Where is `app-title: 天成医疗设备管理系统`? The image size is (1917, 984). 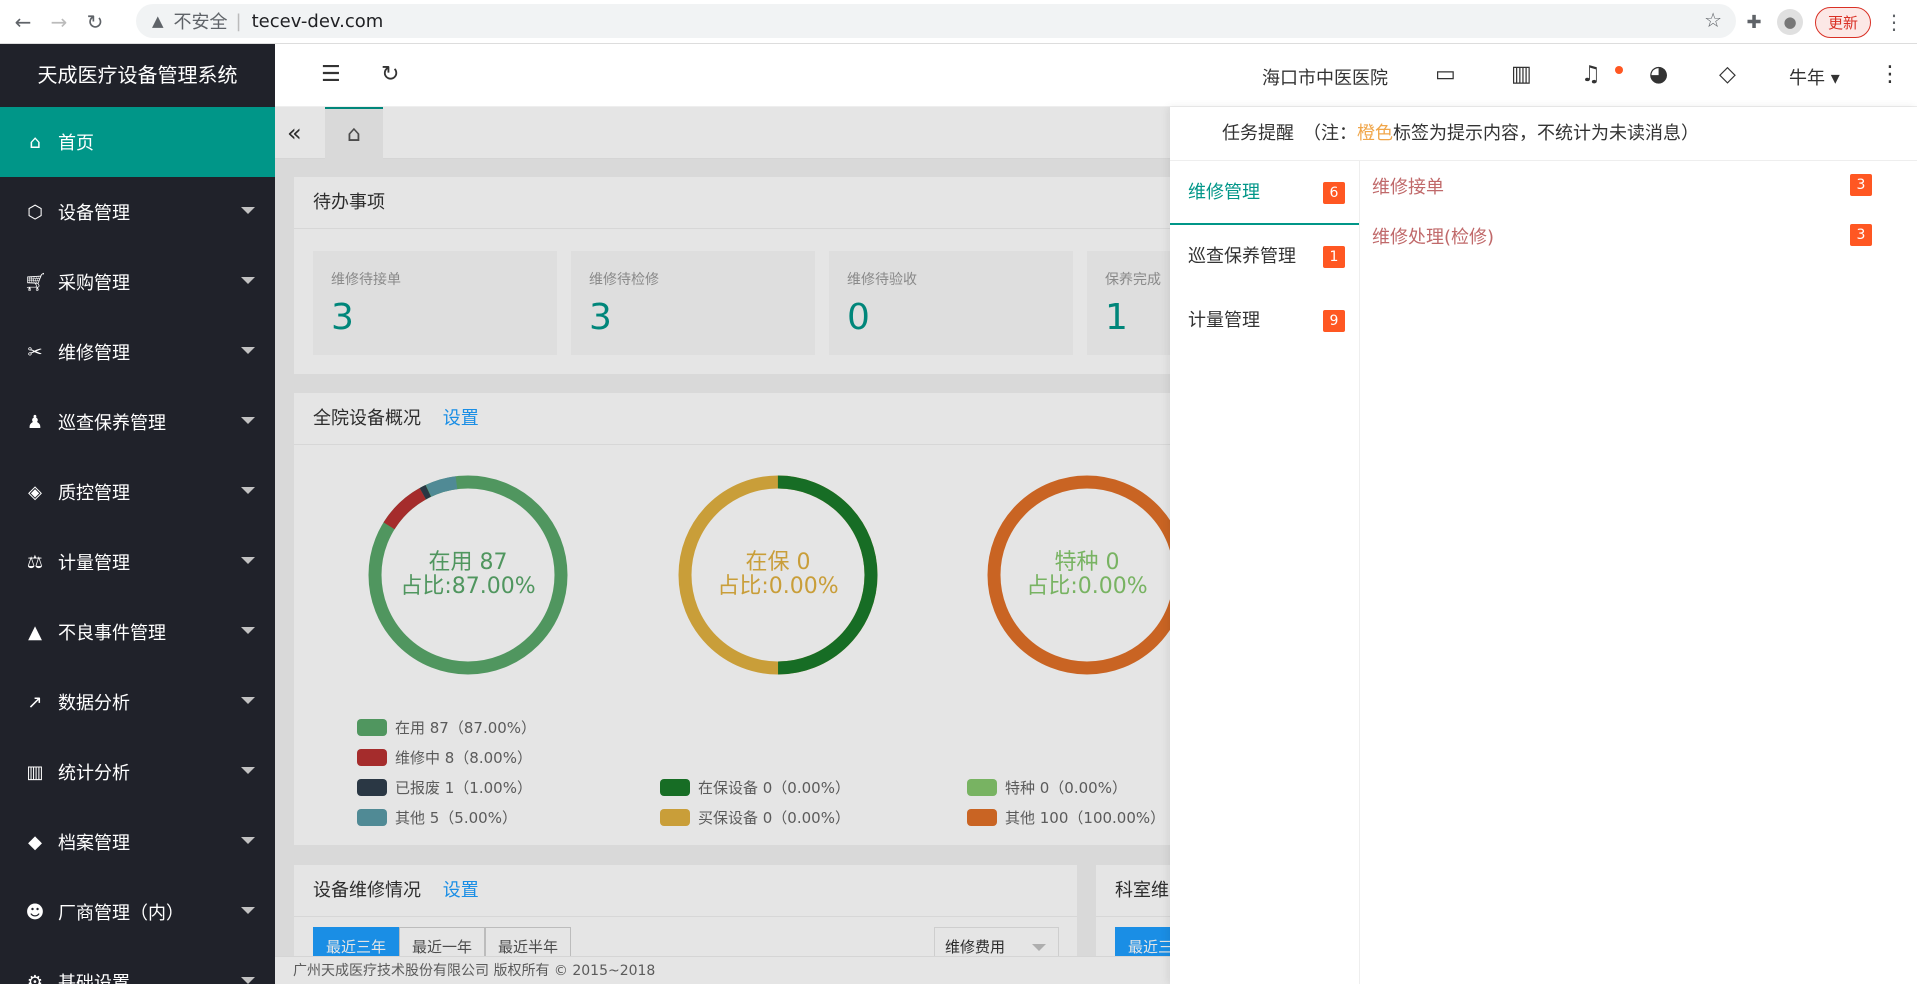 app-title: 天成医疗设备管理系统 is located at coordinates (137, 75).